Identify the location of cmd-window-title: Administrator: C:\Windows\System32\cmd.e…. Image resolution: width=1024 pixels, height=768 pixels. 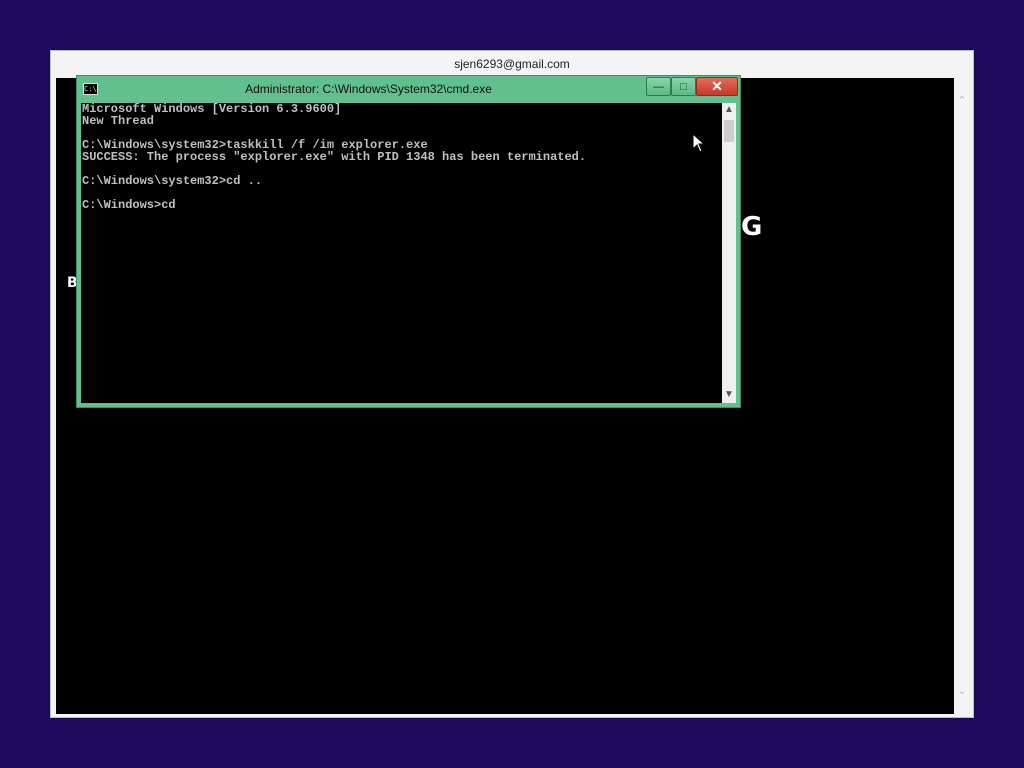
(368, 89).